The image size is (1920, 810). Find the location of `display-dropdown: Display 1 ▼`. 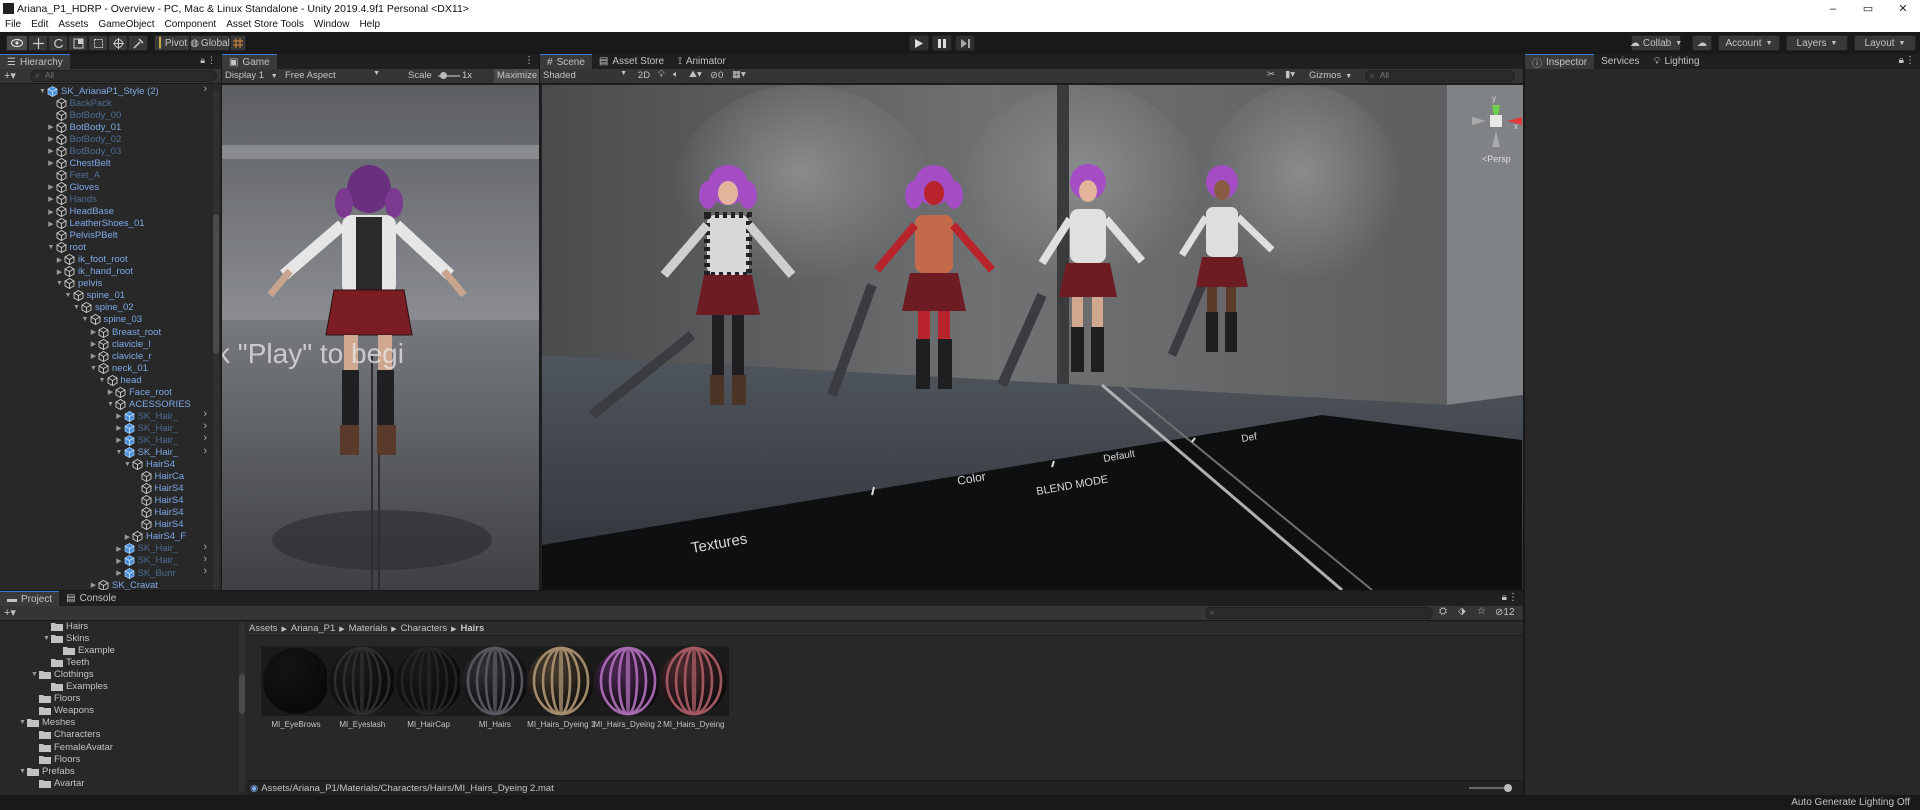

display-dropdown: Display 1 ▼ is located at coordinates (251, 75).